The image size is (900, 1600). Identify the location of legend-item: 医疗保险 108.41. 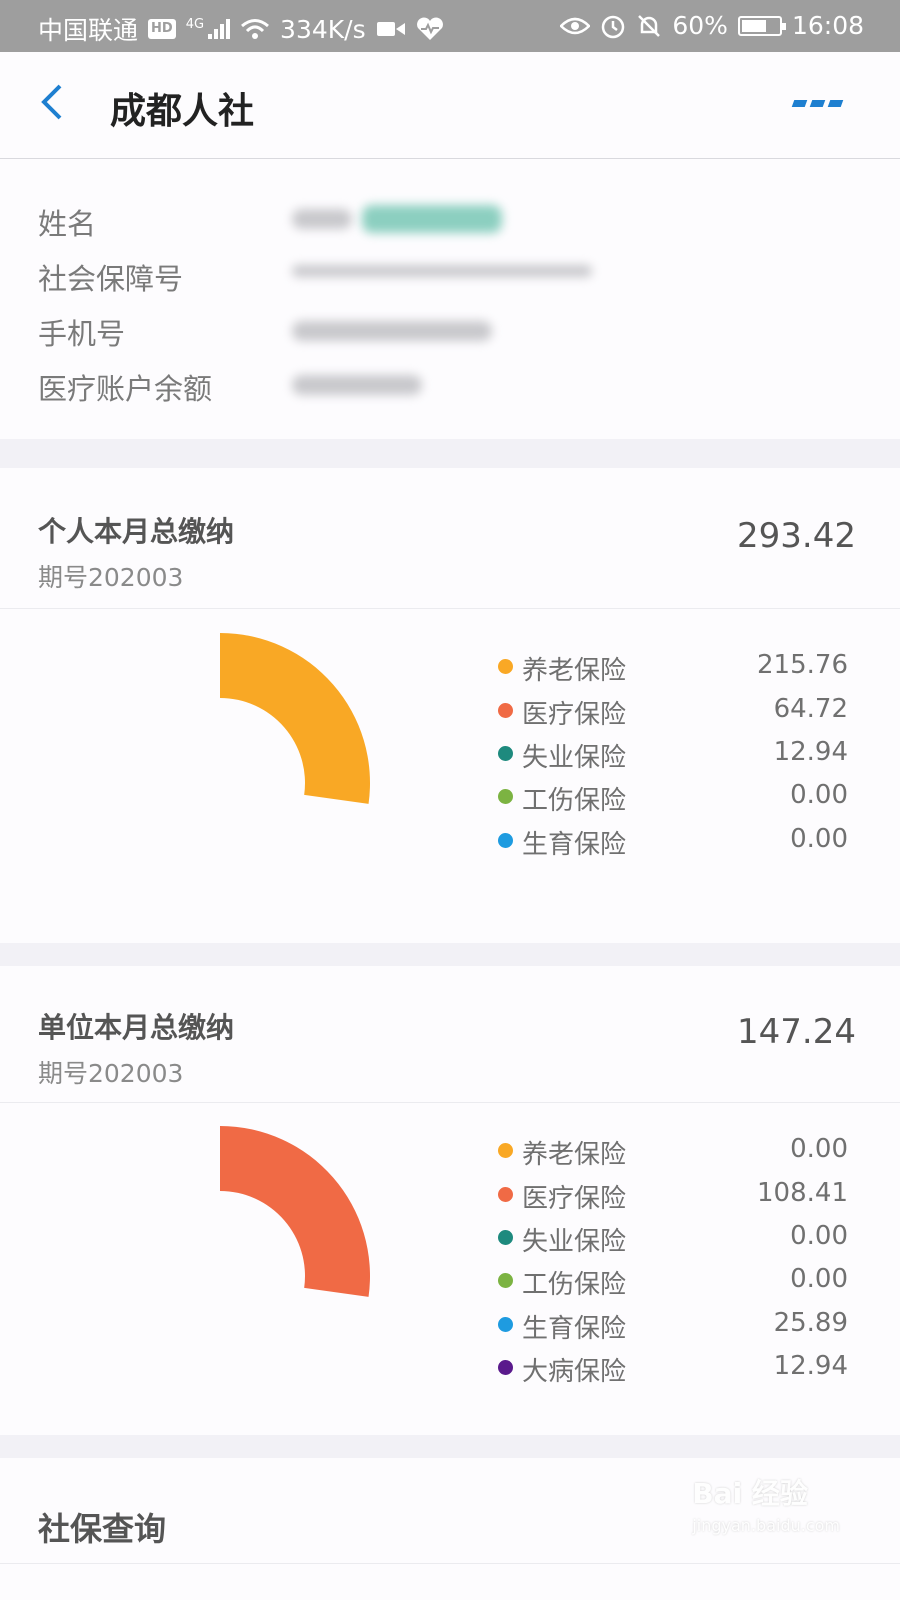
(673, 1196).